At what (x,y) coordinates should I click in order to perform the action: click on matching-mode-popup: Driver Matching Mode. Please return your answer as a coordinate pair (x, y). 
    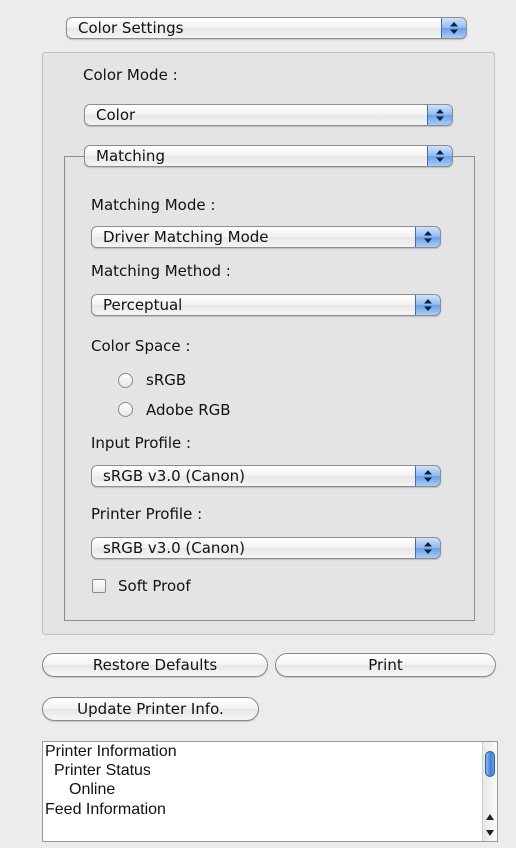
    Looking at the image, I should click on (266, 237).